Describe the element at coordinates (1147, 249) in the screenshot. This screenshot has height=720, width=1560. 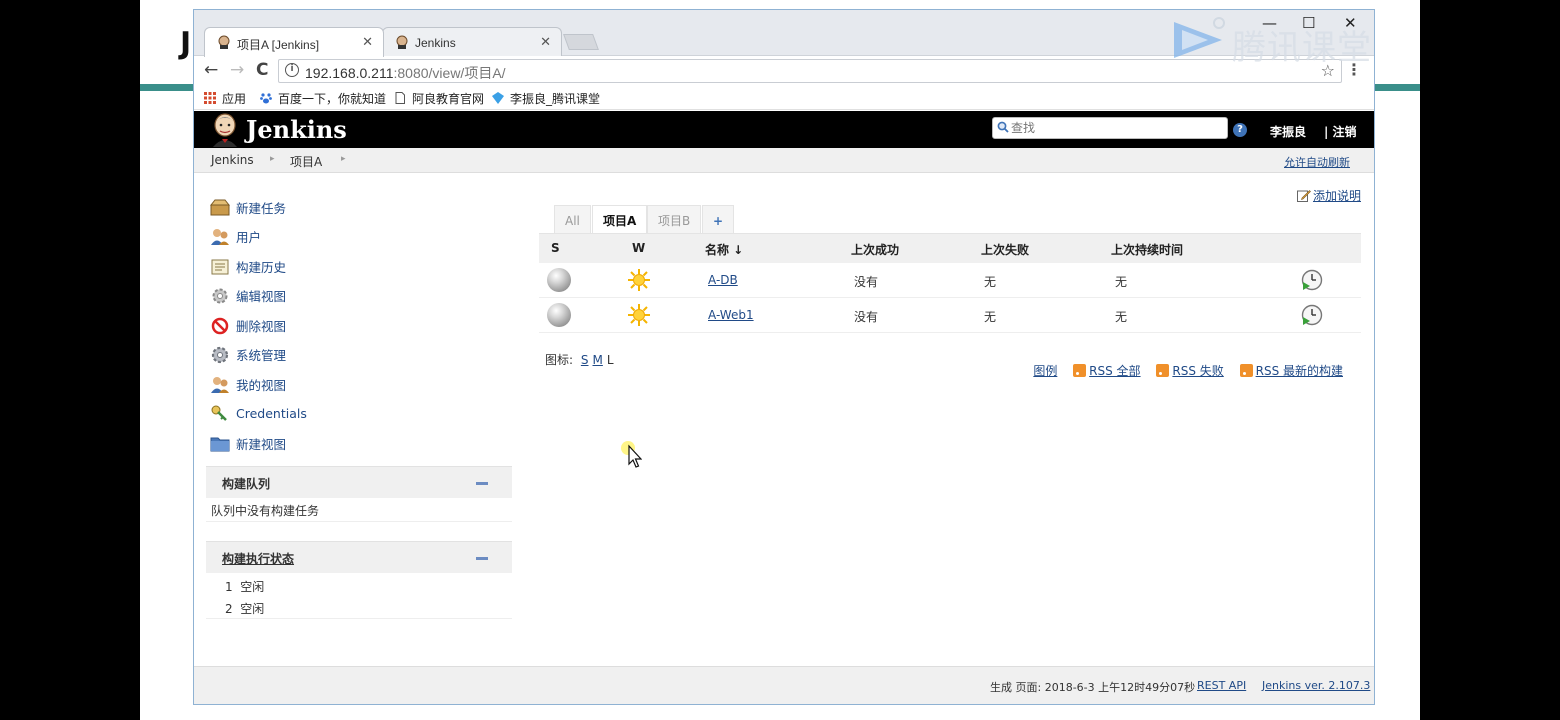
I see `column-last-duration: 上次持续时间` at that location.